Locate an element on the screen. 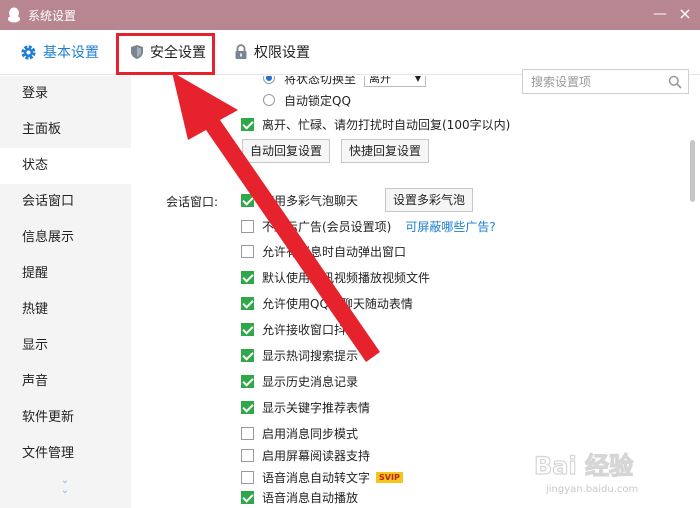  option-label: 语音消息自动转文字 is located at coordinates (316, 477).